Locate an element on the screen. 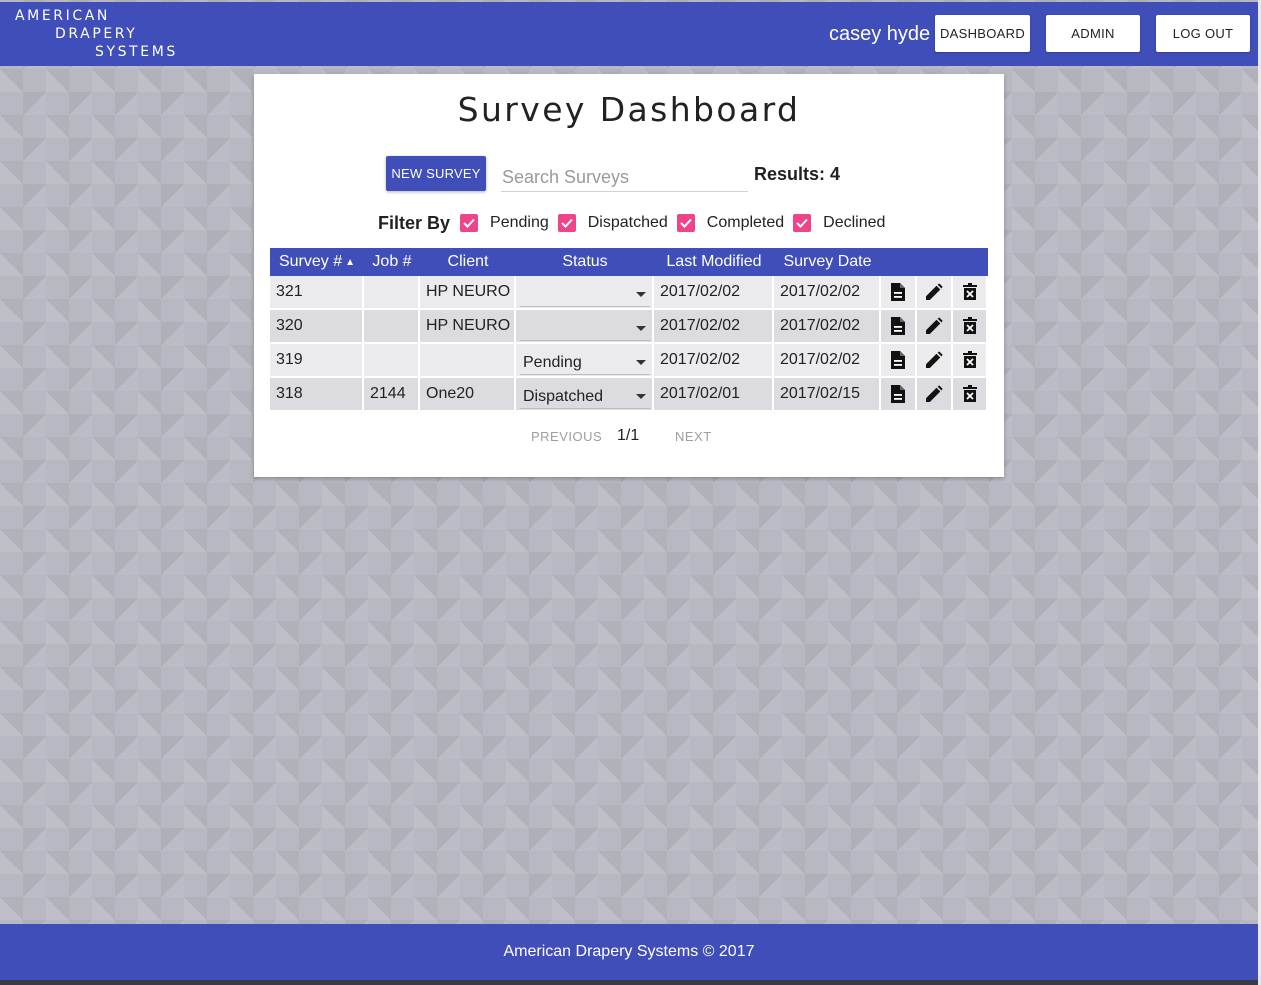 Image resolution: width=1261 pixels, height=985 pixels. company-logo: AMERICAN DRAPERY SYSTEMS is located at coordinates (96, 34).